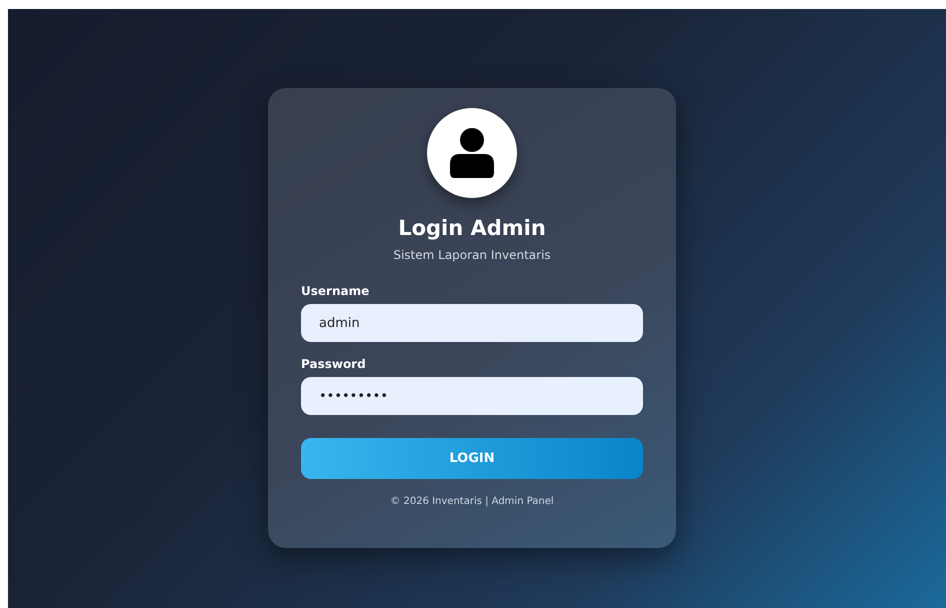 This screenshot has width=946, height=608. What do you see at coordinates (472, 153) in the screenshot?
I see `user-icon` at bounding box center [472, 153].